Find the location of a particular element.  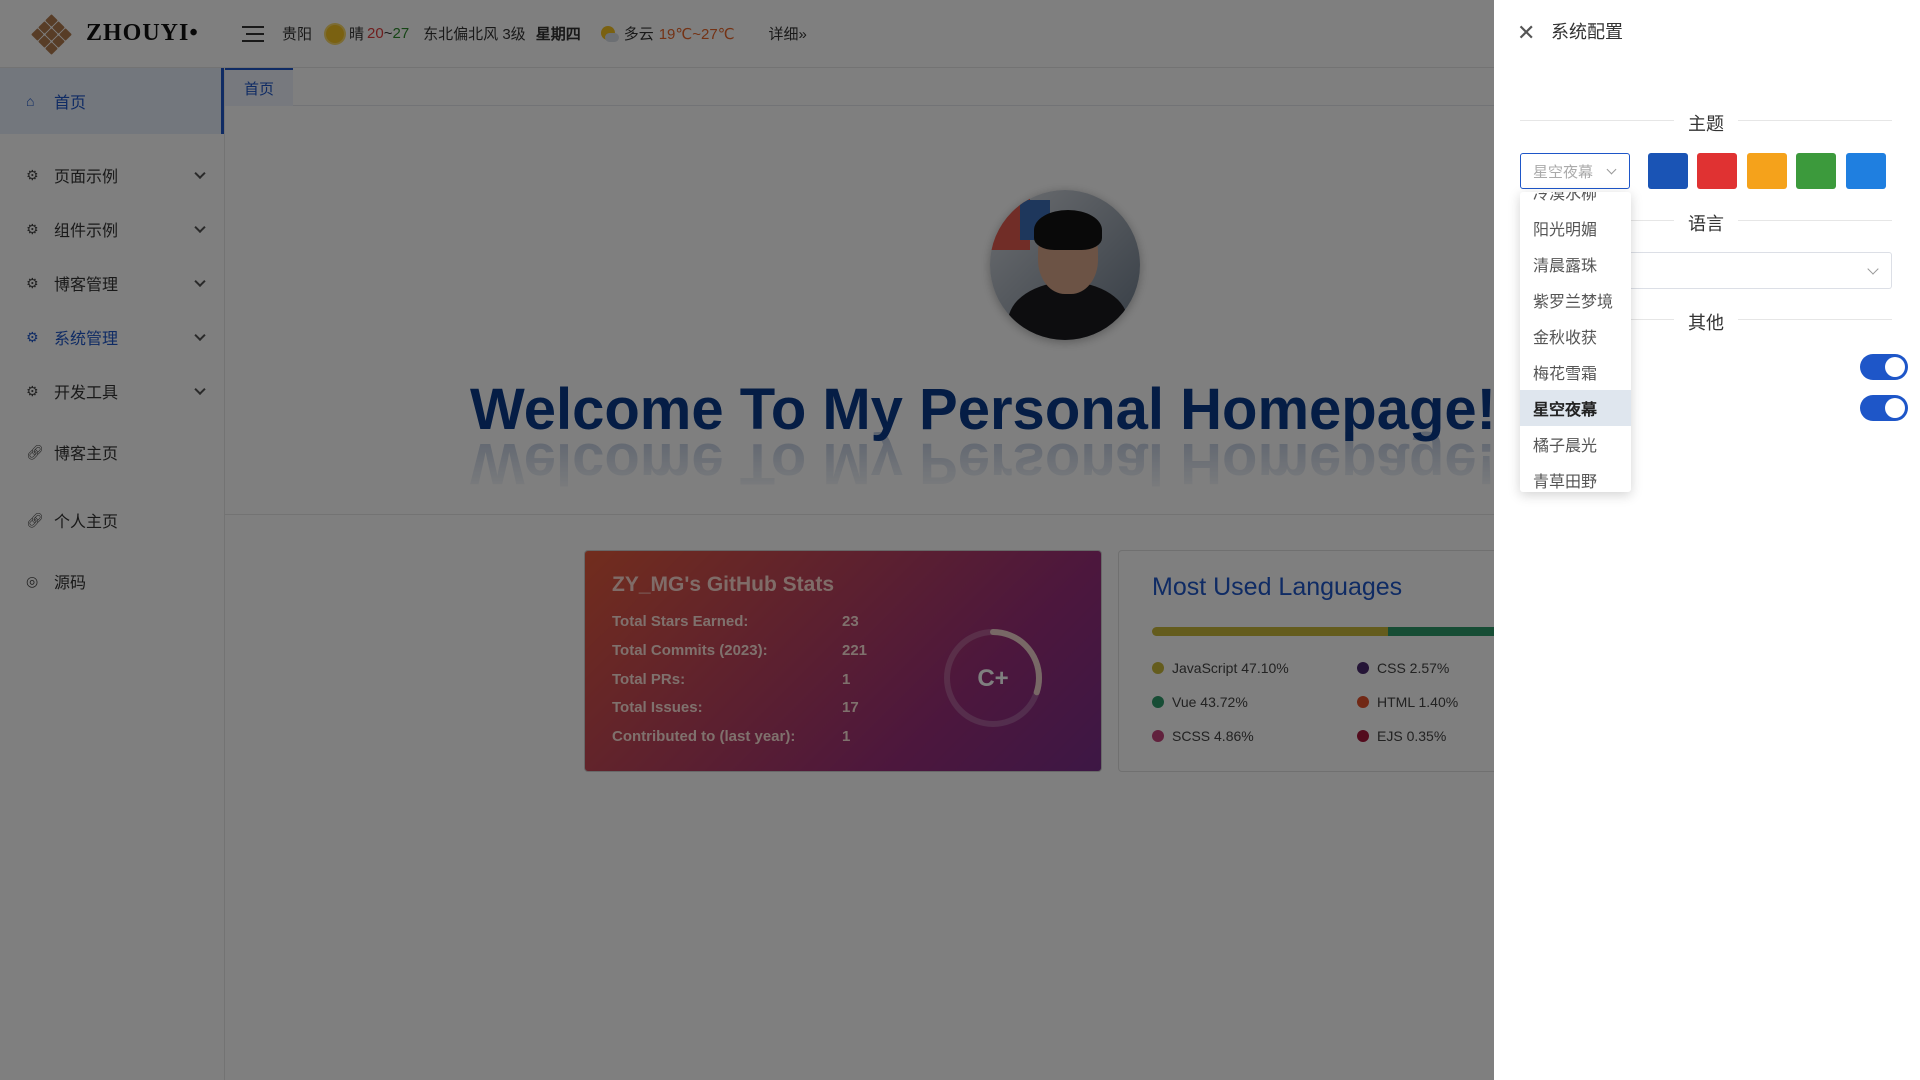

language-select is located at coordinates (1761, 270).